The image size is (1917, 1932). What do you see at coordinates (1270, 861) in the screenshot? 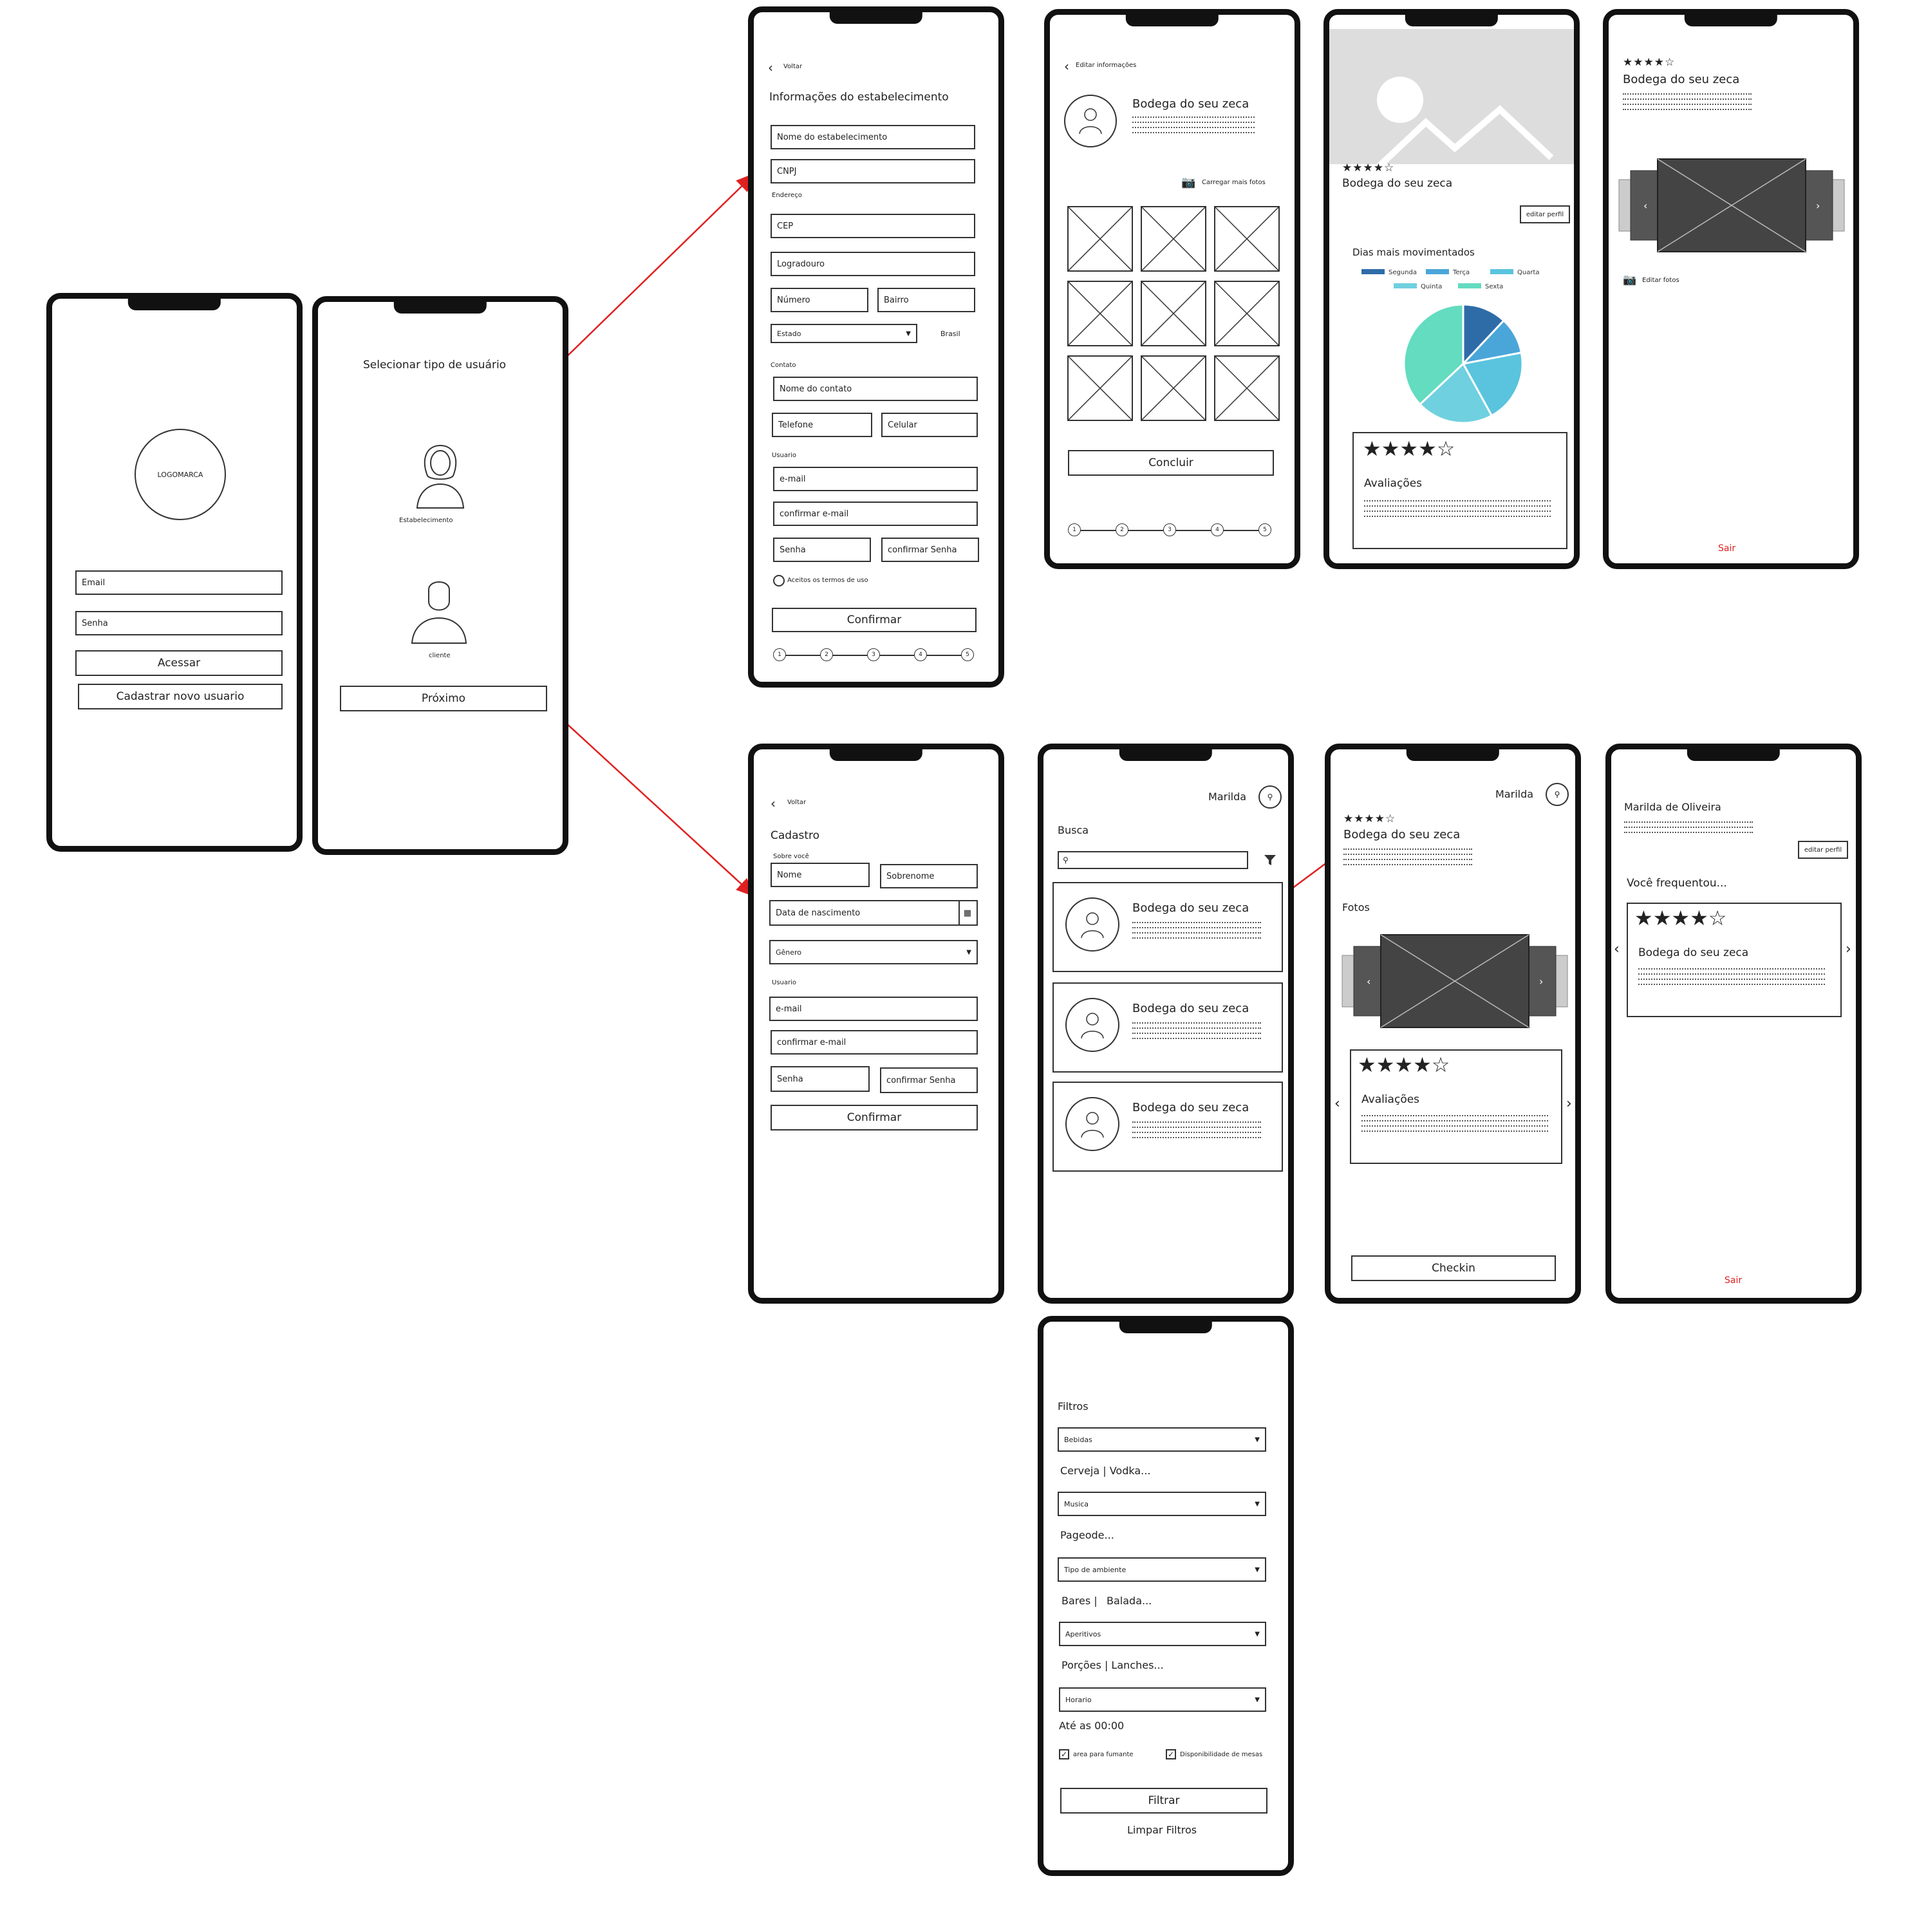
I see `filter-icon` at bounding box center [1270, 861].